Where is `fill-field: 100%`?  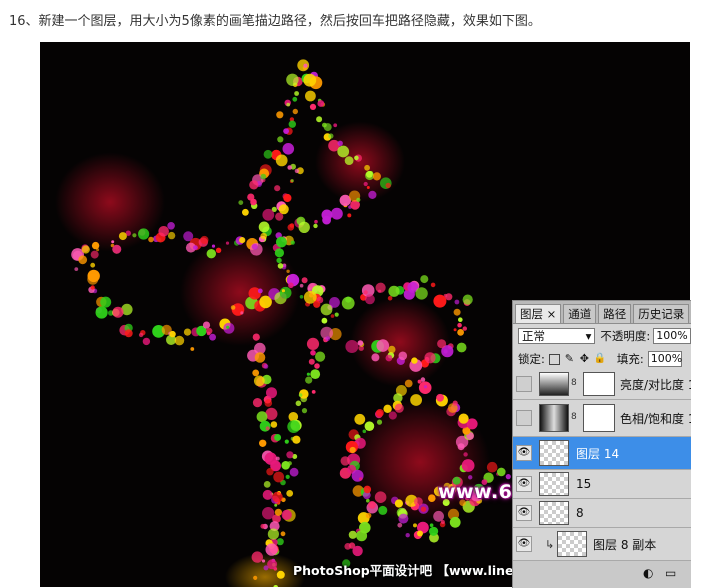 fill-field: 100% is located at coordinates (664, 359).